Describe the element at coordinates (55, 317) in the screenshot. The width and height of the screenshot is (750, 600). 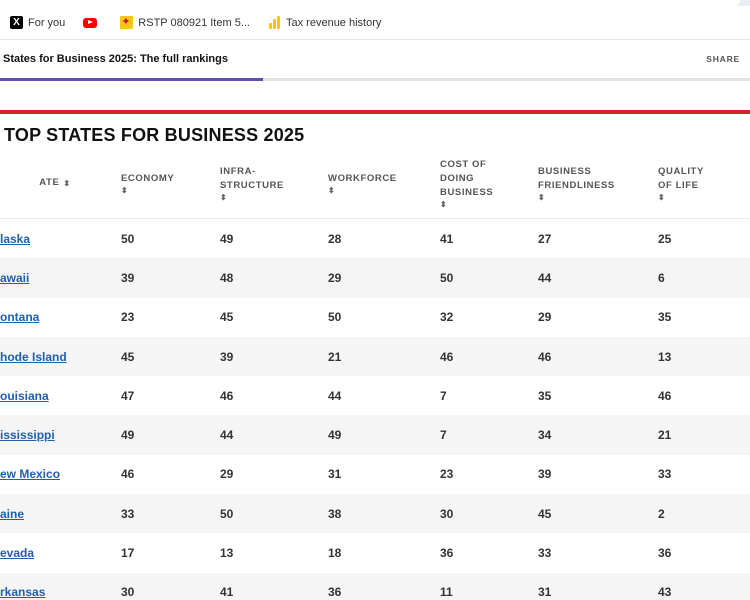
I see `state-link: ontana` at that location.